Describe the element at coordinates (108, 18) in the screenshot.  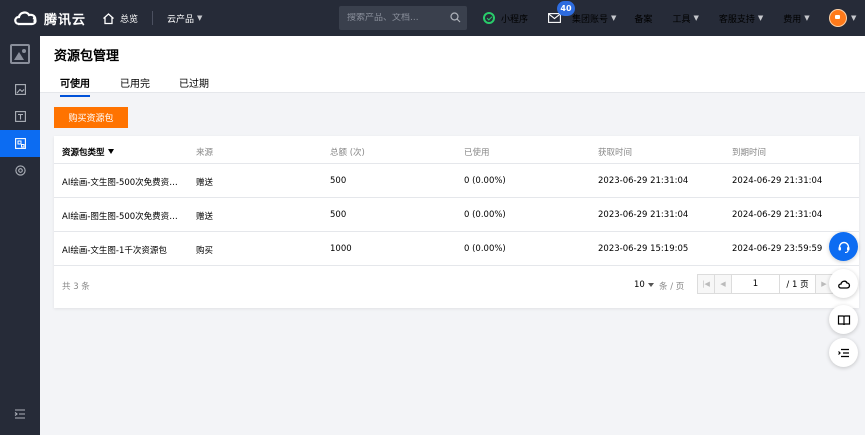
I see `home-icon` at that location.